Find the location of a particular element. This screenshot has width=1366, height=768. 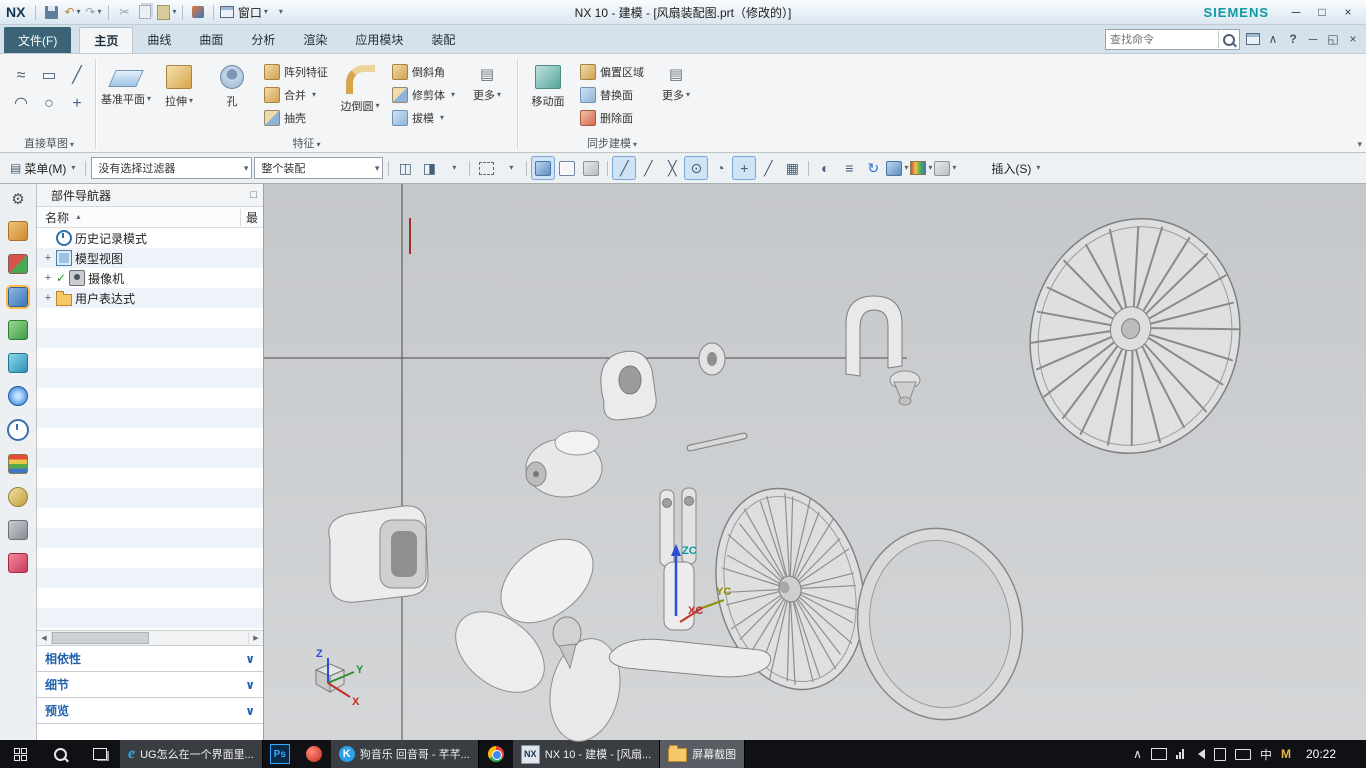

part-motor-housing is located at coordinates (378, 554).